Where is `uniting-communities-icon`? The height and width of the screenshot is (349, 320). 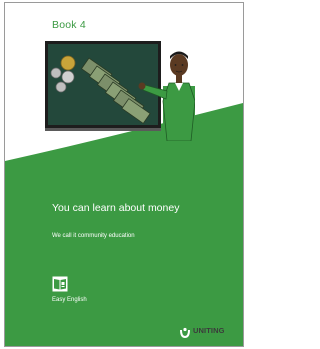 uniting-communities-icon is located at coordinates (185, 333).